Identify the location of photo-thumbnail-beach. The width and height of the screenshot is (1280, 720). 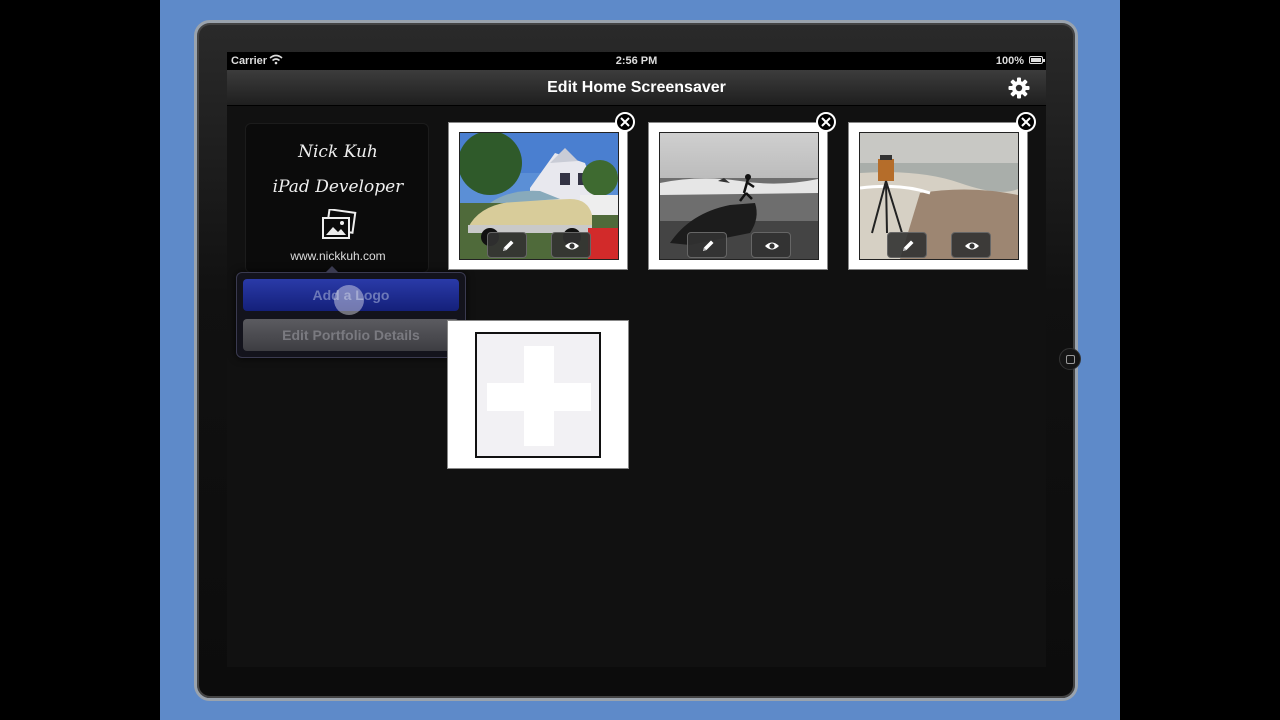
(939, 196).